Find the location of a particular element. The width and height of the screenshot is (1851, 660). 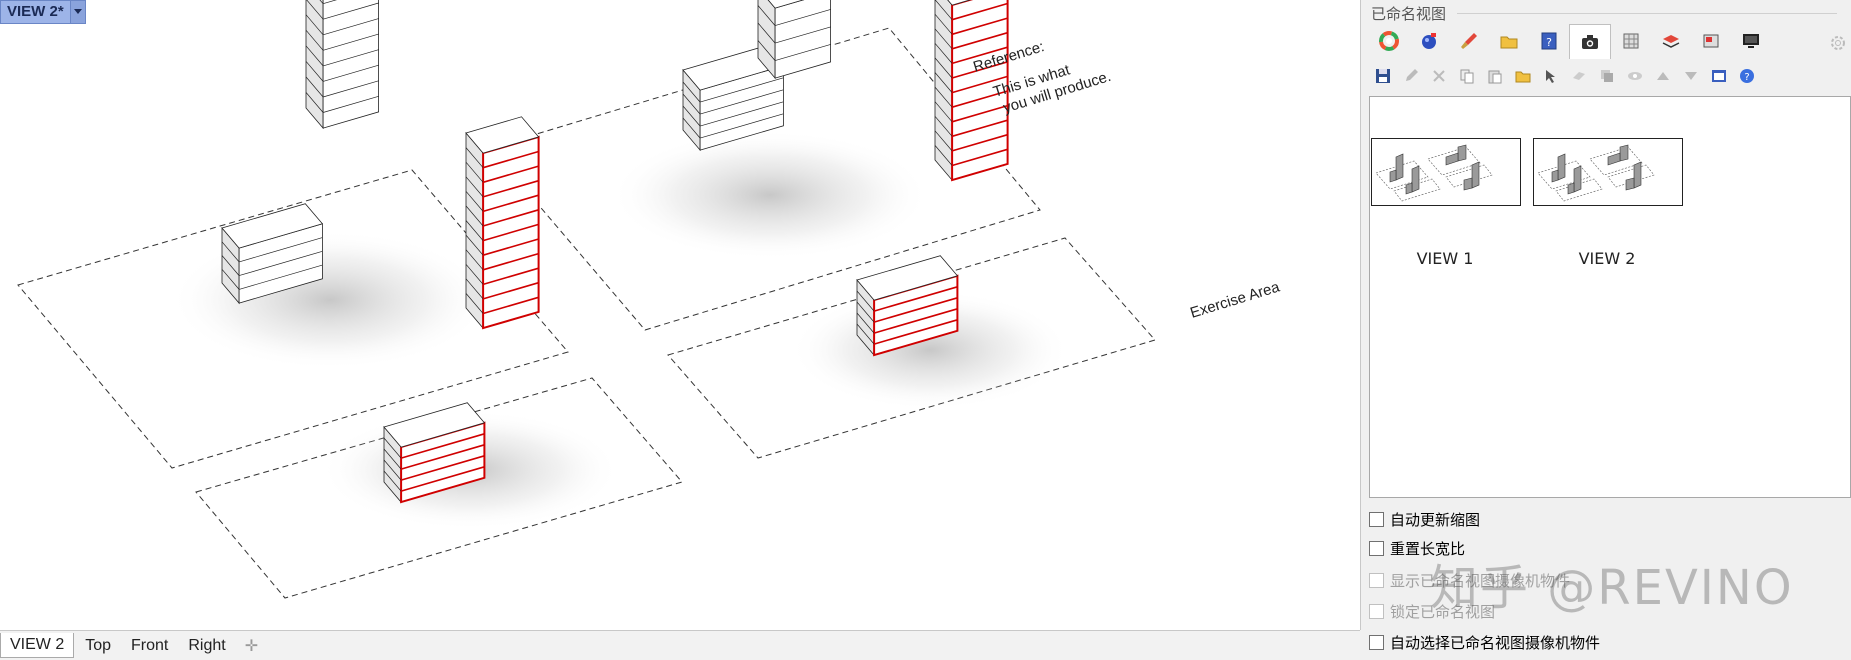

checkbox-lock-named-views is located at coordinates (1376, 611).